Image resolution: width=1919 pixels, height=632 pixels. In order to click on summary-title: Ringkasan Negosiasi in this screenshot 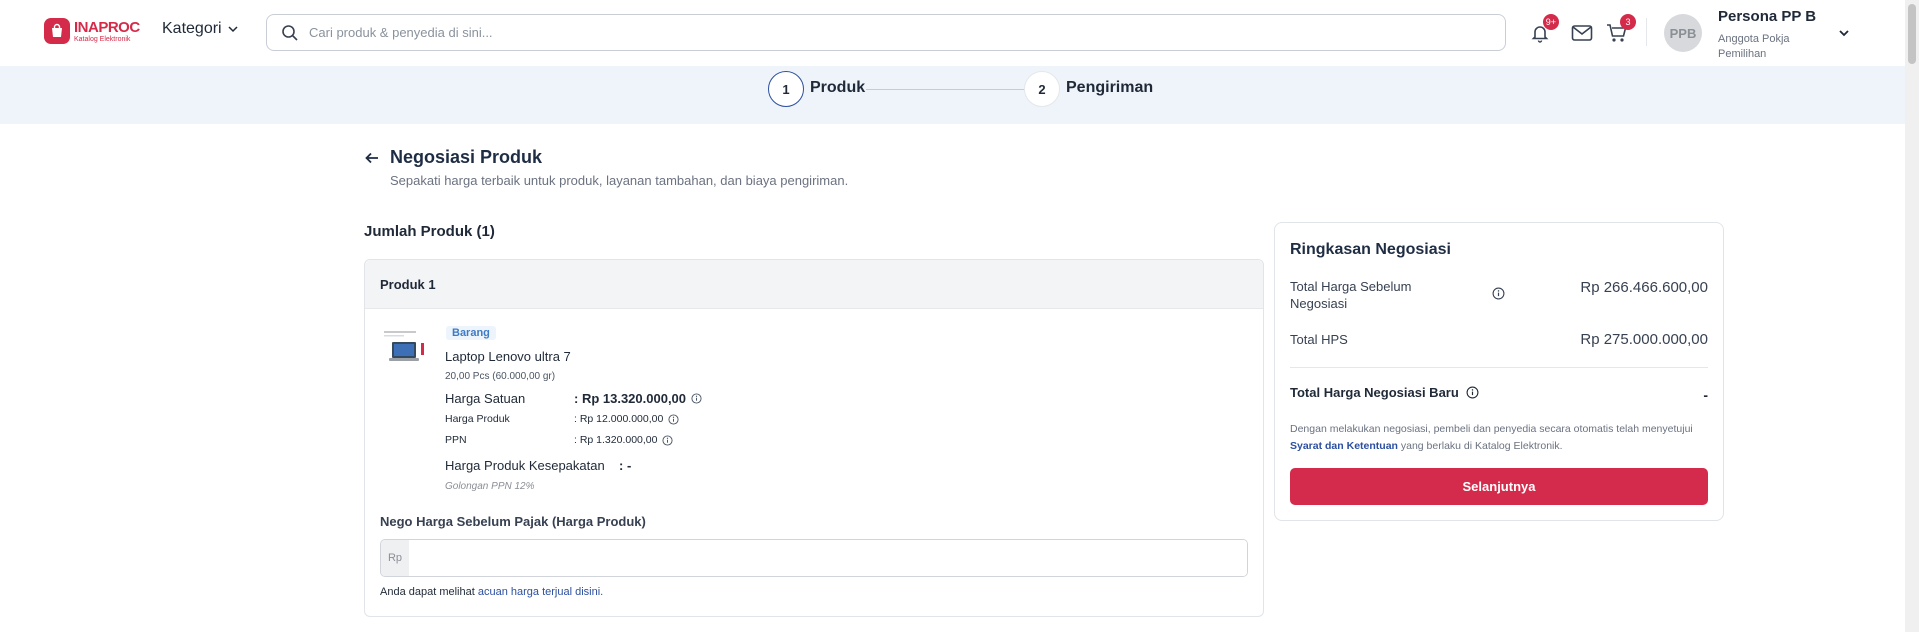, I will do `click(1370, 249)`.